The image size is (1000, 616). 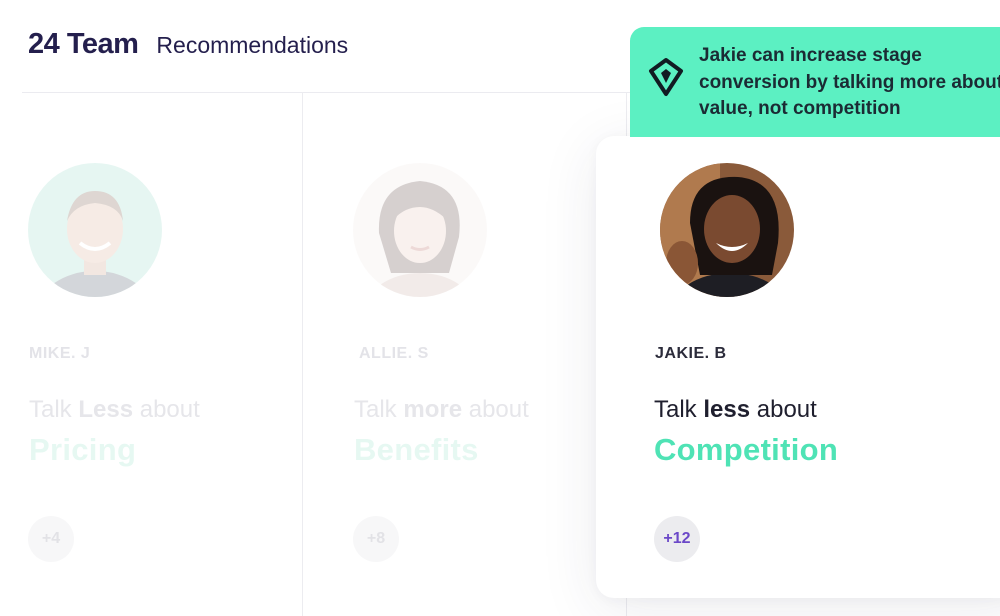 I want to click on talk-emphasis: Less, so click(x=106, y=409).